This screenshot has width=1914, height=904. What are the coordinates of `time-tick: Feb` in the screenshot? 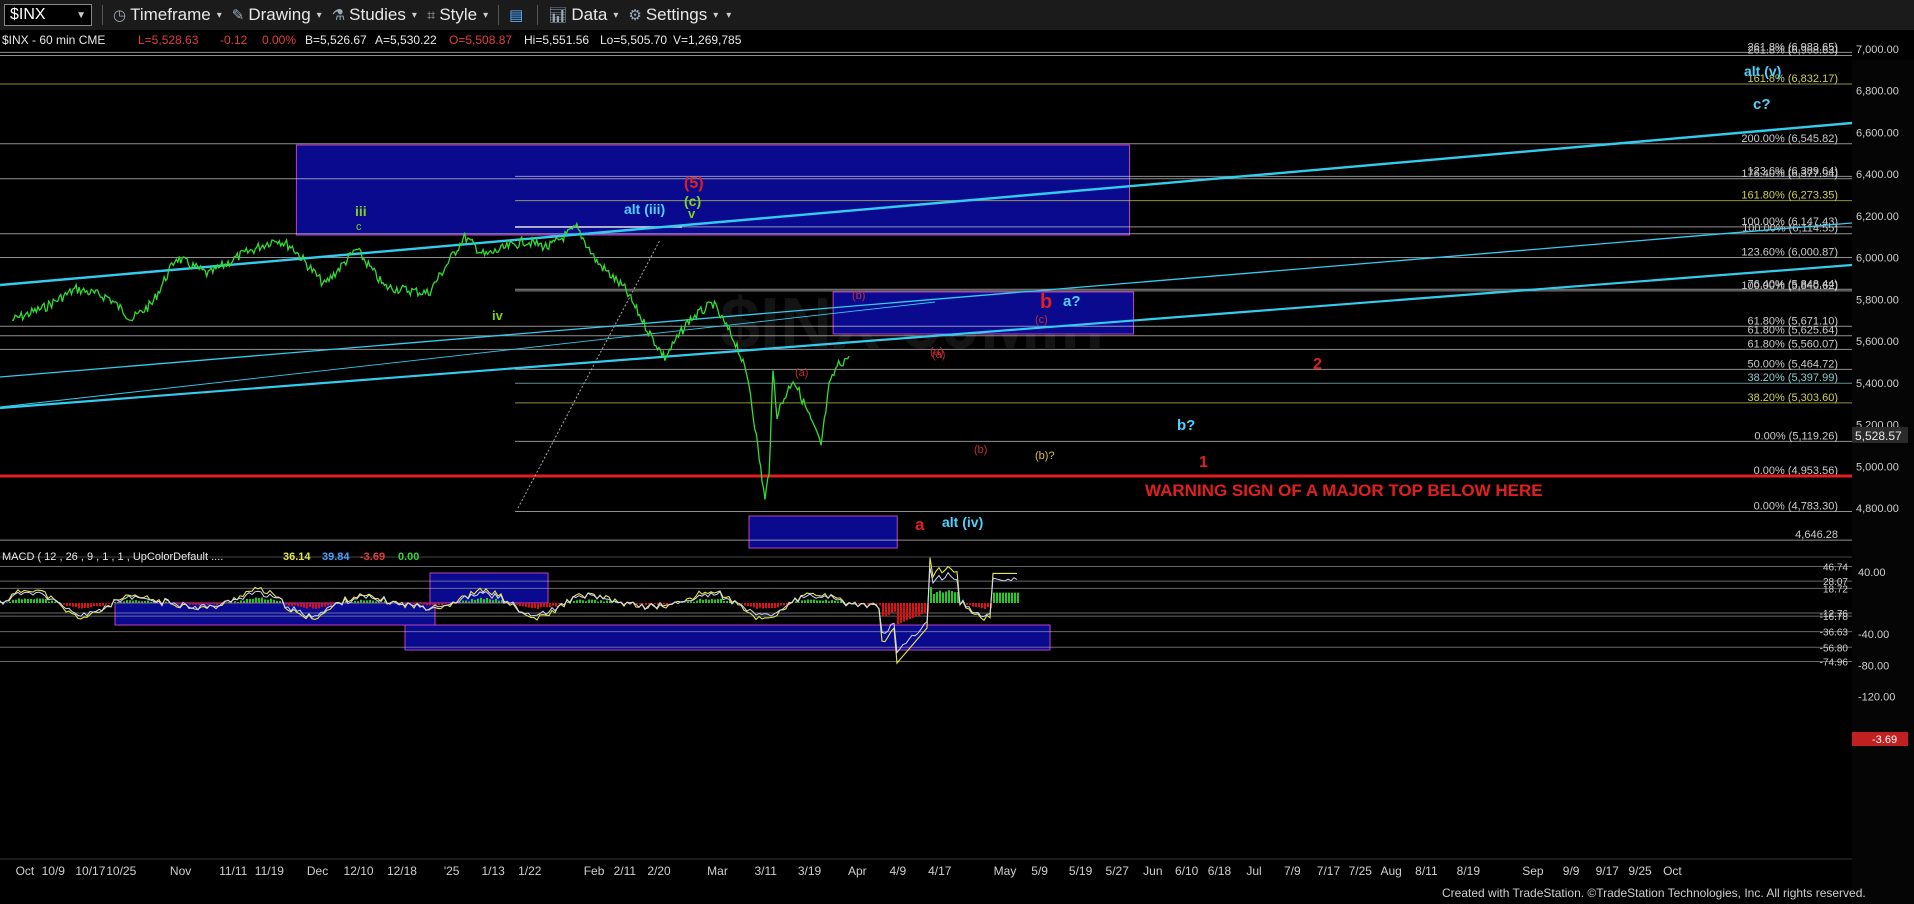 It's located at (594, 871).